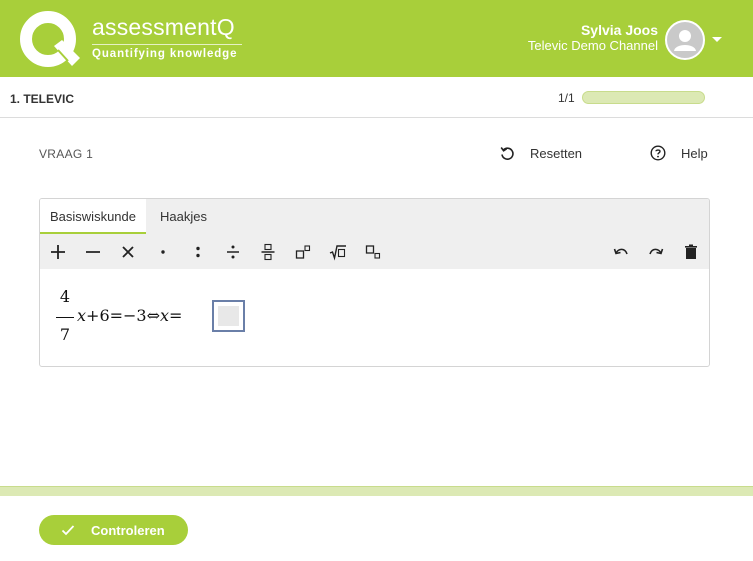 The width and height of the screenshot is (753, 561). What do you see at coordinates (68, 530) in the screenshot?
I see `checkmark-icon` at bounding box center [68, 530].